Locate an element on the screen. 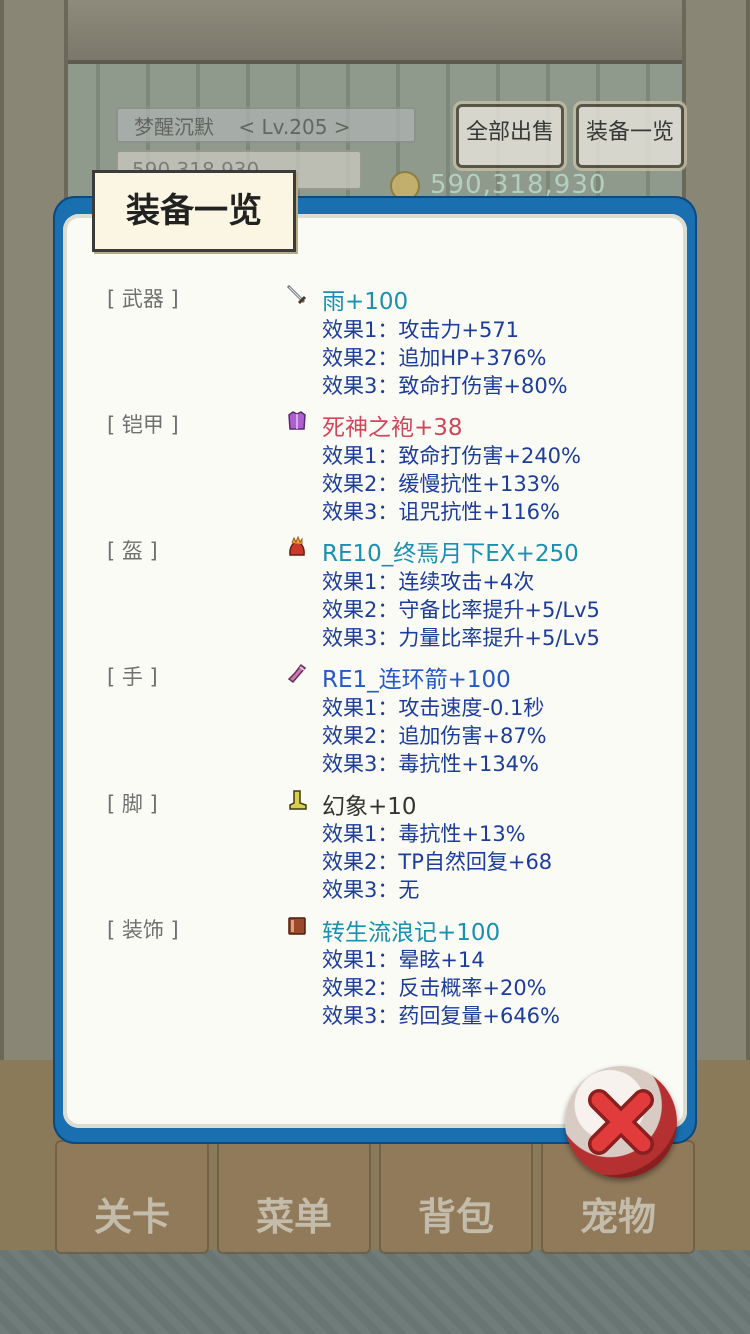 This screenshot has width=750, height=1334. close-button is located at coordinates (621, 1122).